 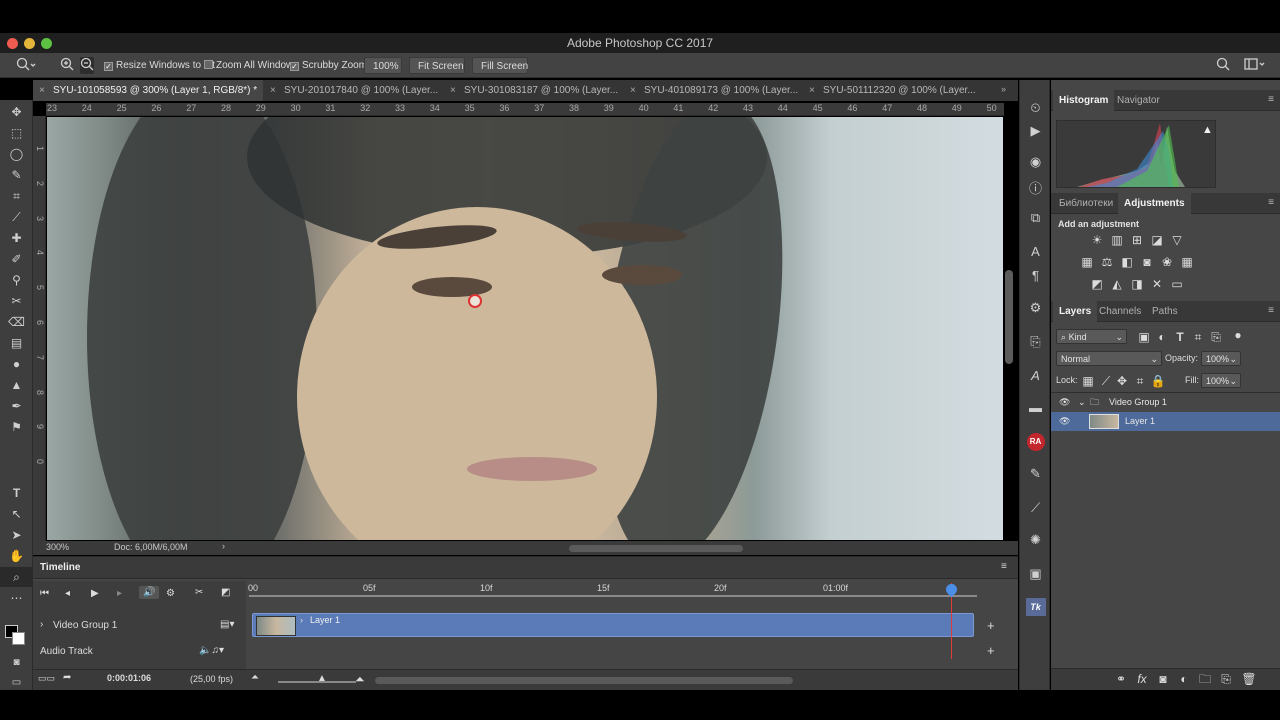 I want to click on next-frame-icon: ▸, so click(x=119, y=593).